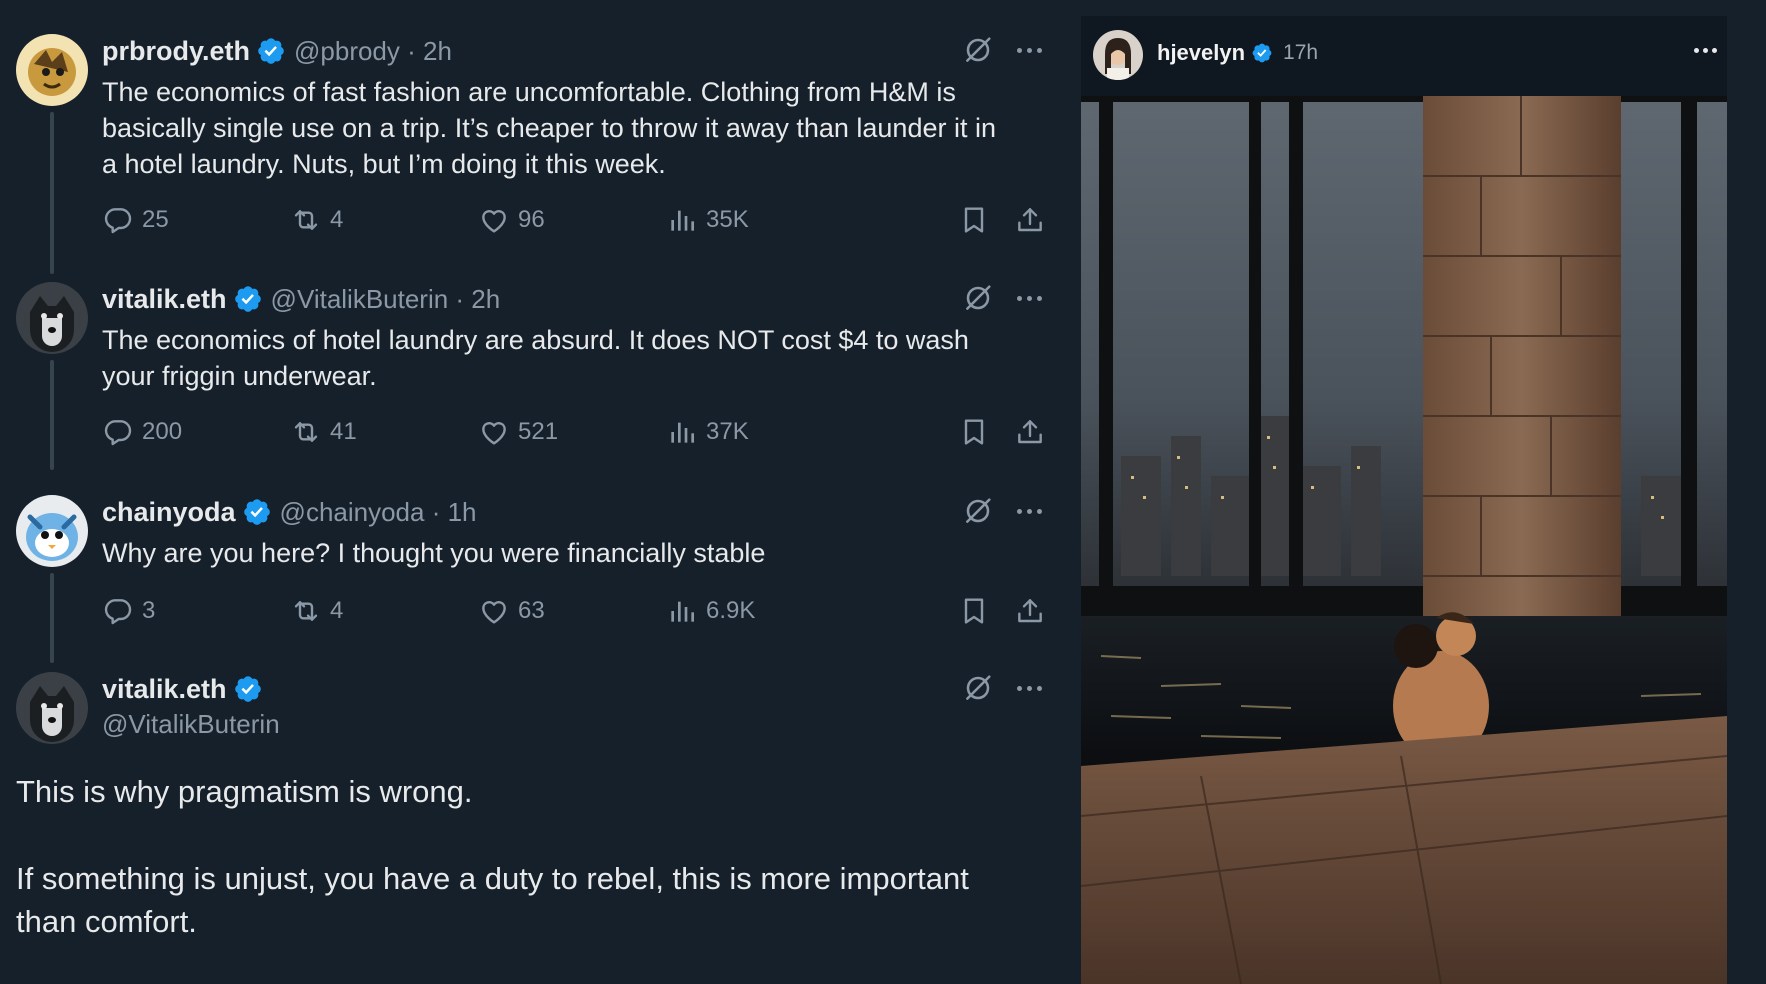 The width and height of the screenshot is (1766, 984). What do you see at coordinates (511, 611) in the screenshot?
I see `like-button: 63` at bounding box center [511, 611].